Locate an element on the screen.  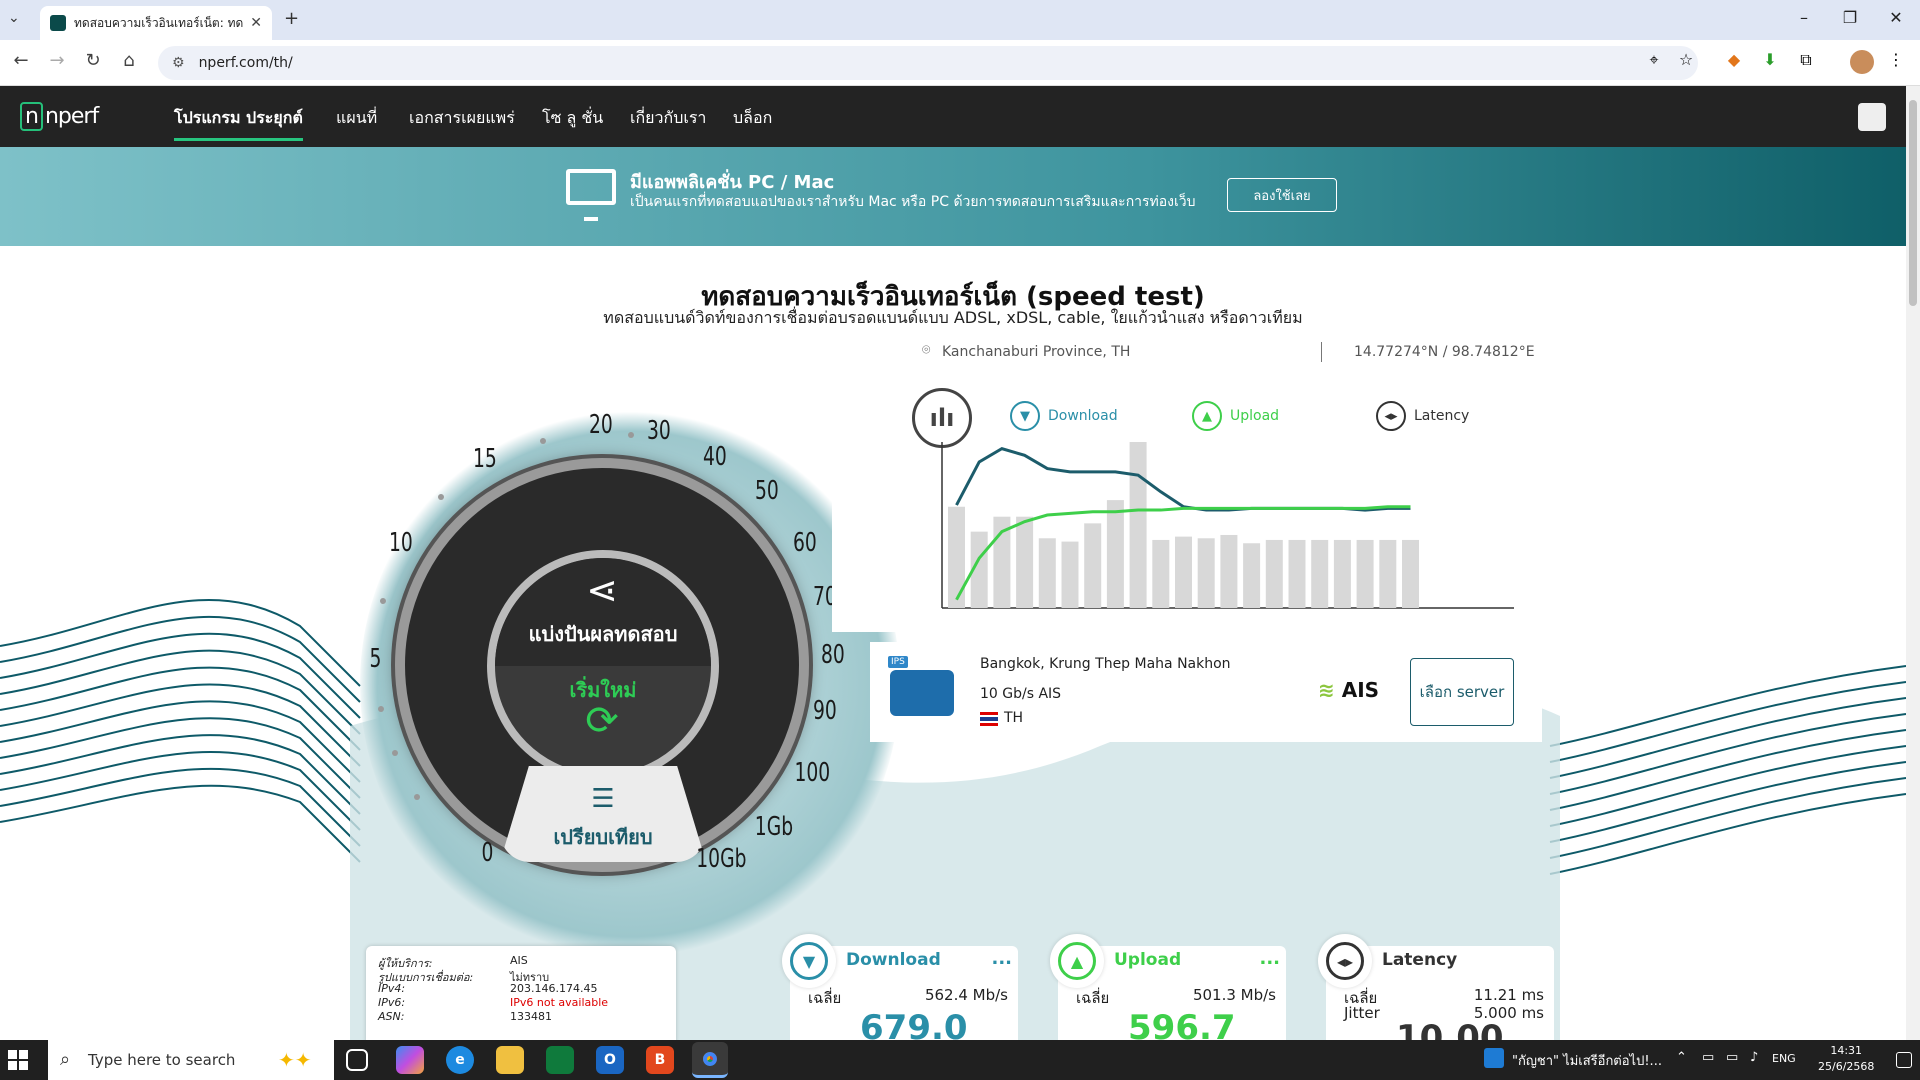
restart-icon: ⟳ is located at coordinates (602, 721).